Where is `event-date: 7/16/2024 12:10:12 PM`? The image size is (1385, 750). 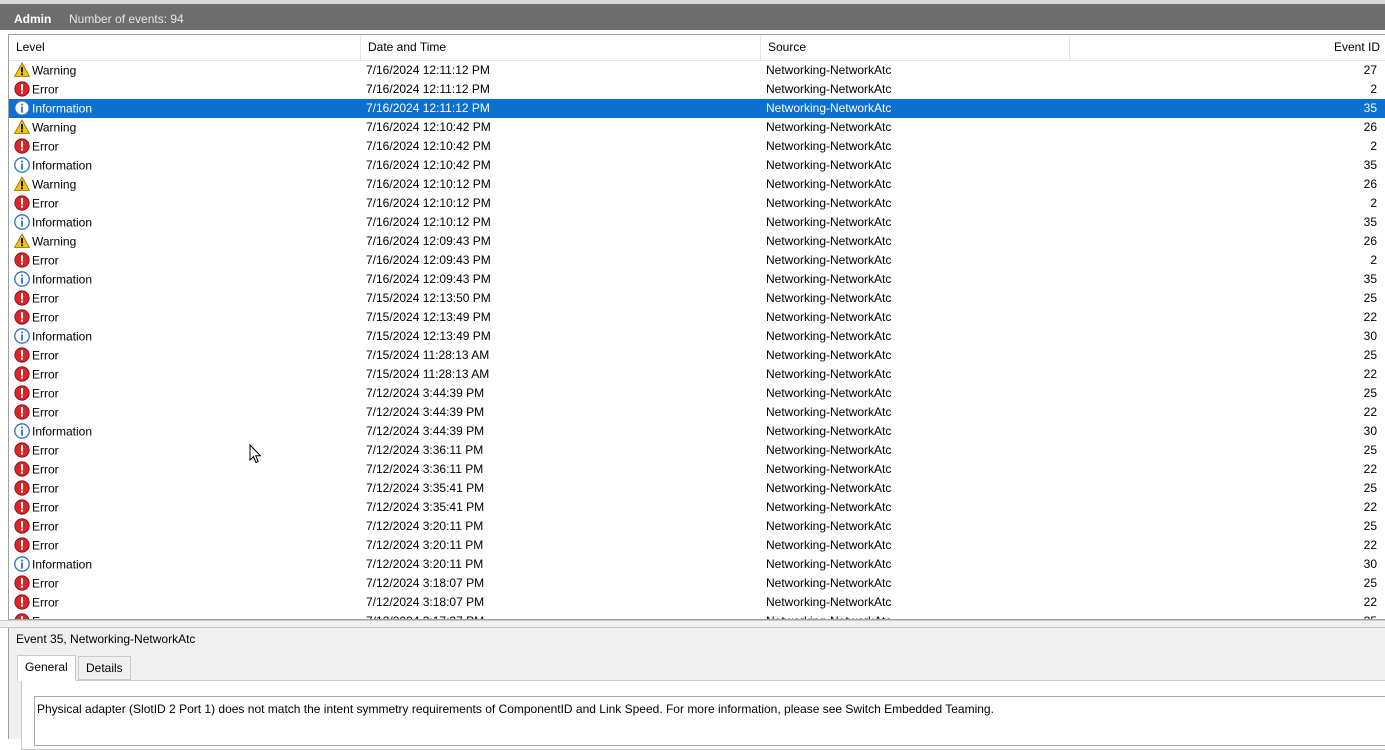
event-date: 7/16/2024 12:10:12 PM is located at coordinates (428, 222).